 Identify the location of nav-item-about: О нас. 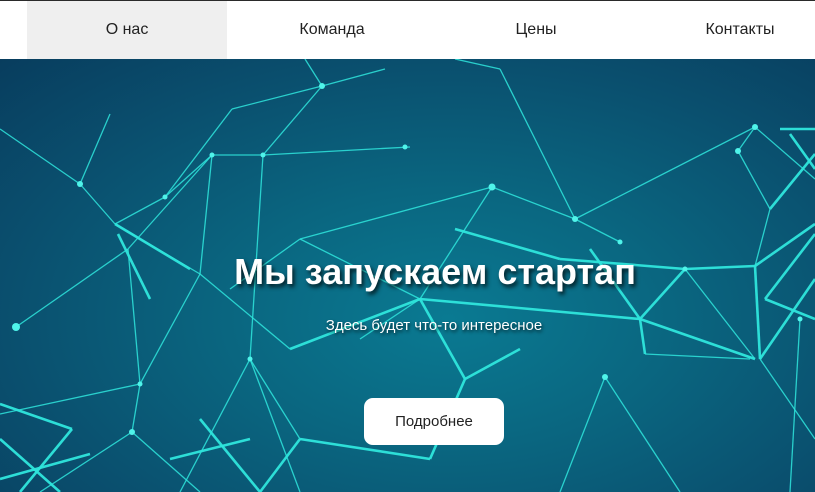
(127, 30).